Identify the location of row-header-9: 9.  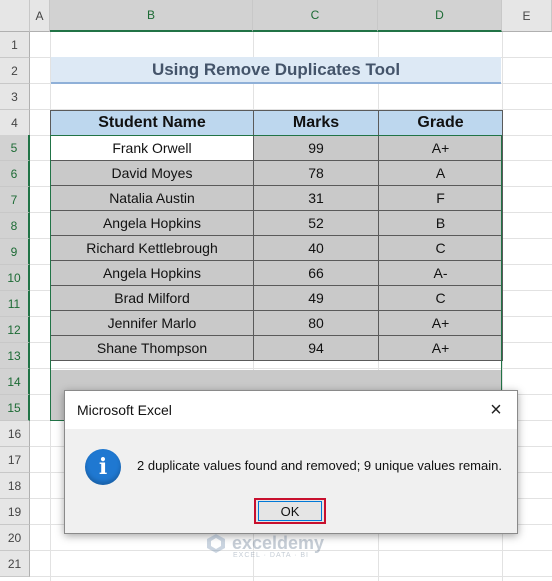
(15, 252).